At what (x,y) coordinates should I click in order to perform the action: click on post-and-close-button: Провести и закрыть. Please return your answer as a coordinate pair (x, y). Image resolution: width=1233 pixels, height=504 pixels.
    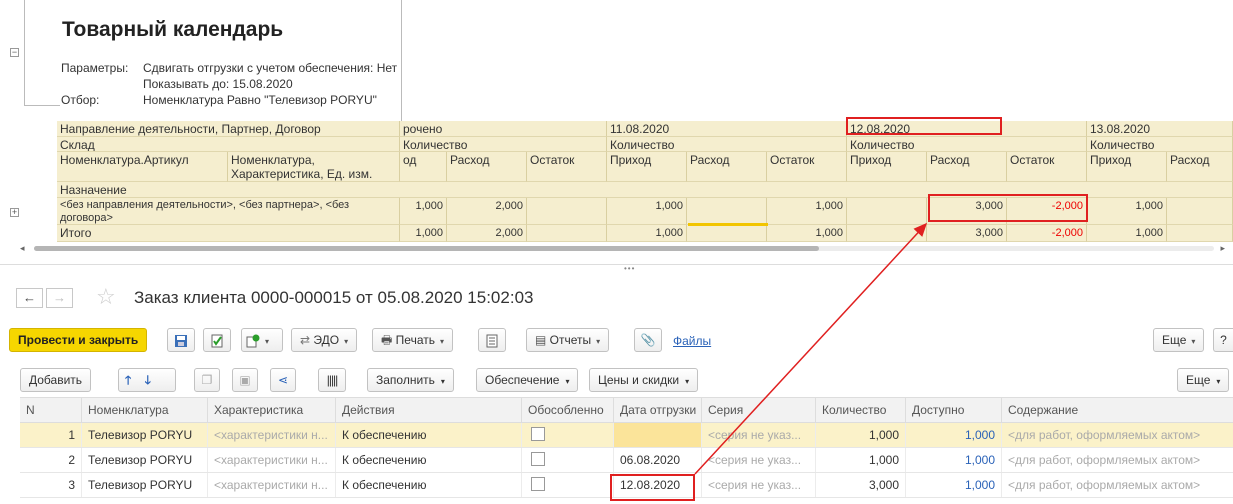
    Looking at the image, I should click on (78, 340).